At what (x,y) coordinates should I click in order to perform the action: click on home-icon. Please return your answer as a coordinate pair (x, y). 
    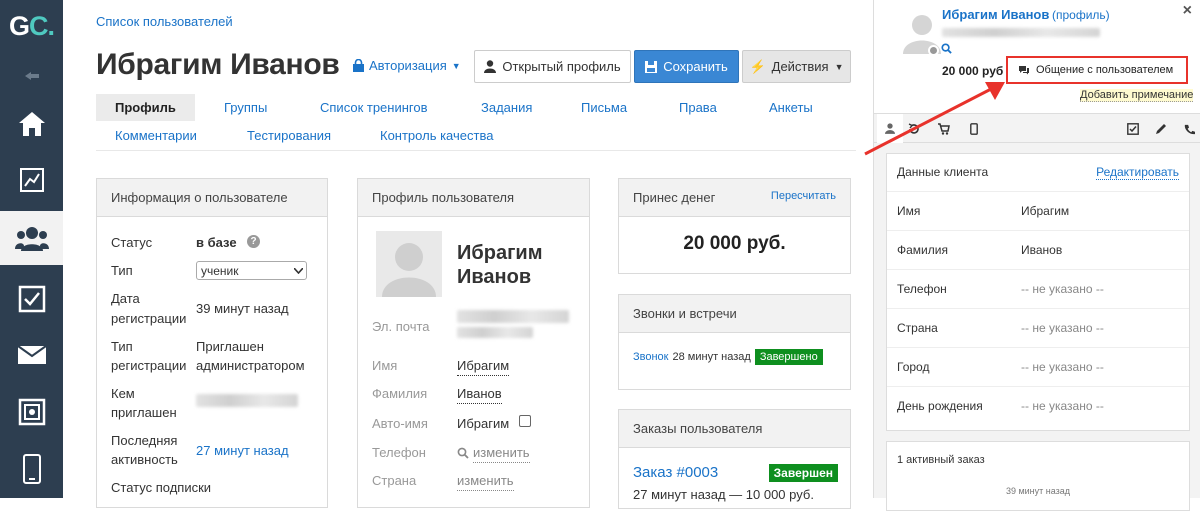
    Looking at the image, I should click on (31, 124).